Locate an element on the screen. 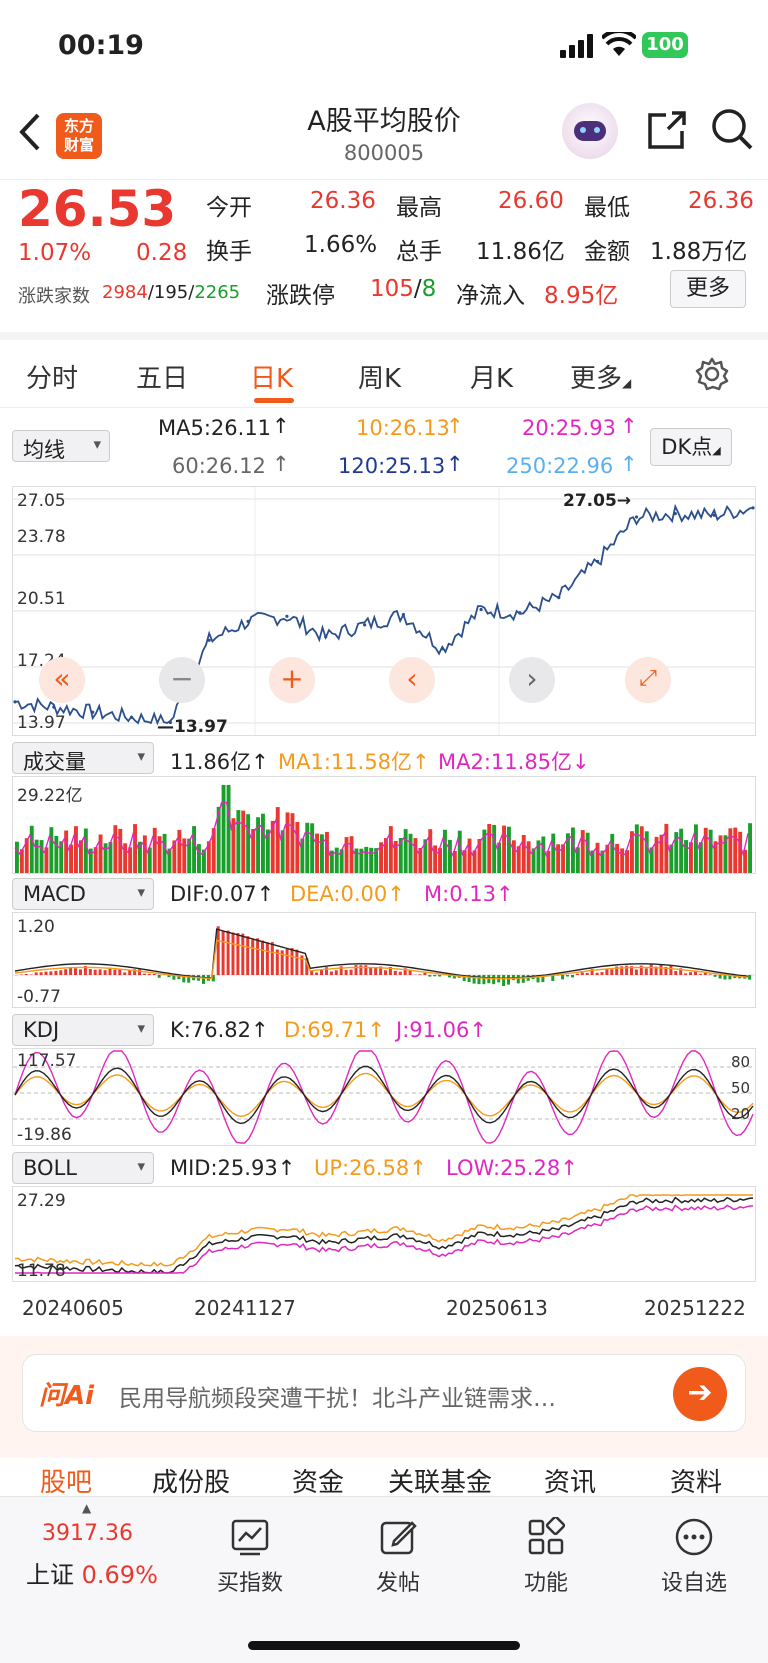 Image resolution: width=768 pixels, height=1663 pixels. low-value: 26.36 is located at coordinates (721, 201).